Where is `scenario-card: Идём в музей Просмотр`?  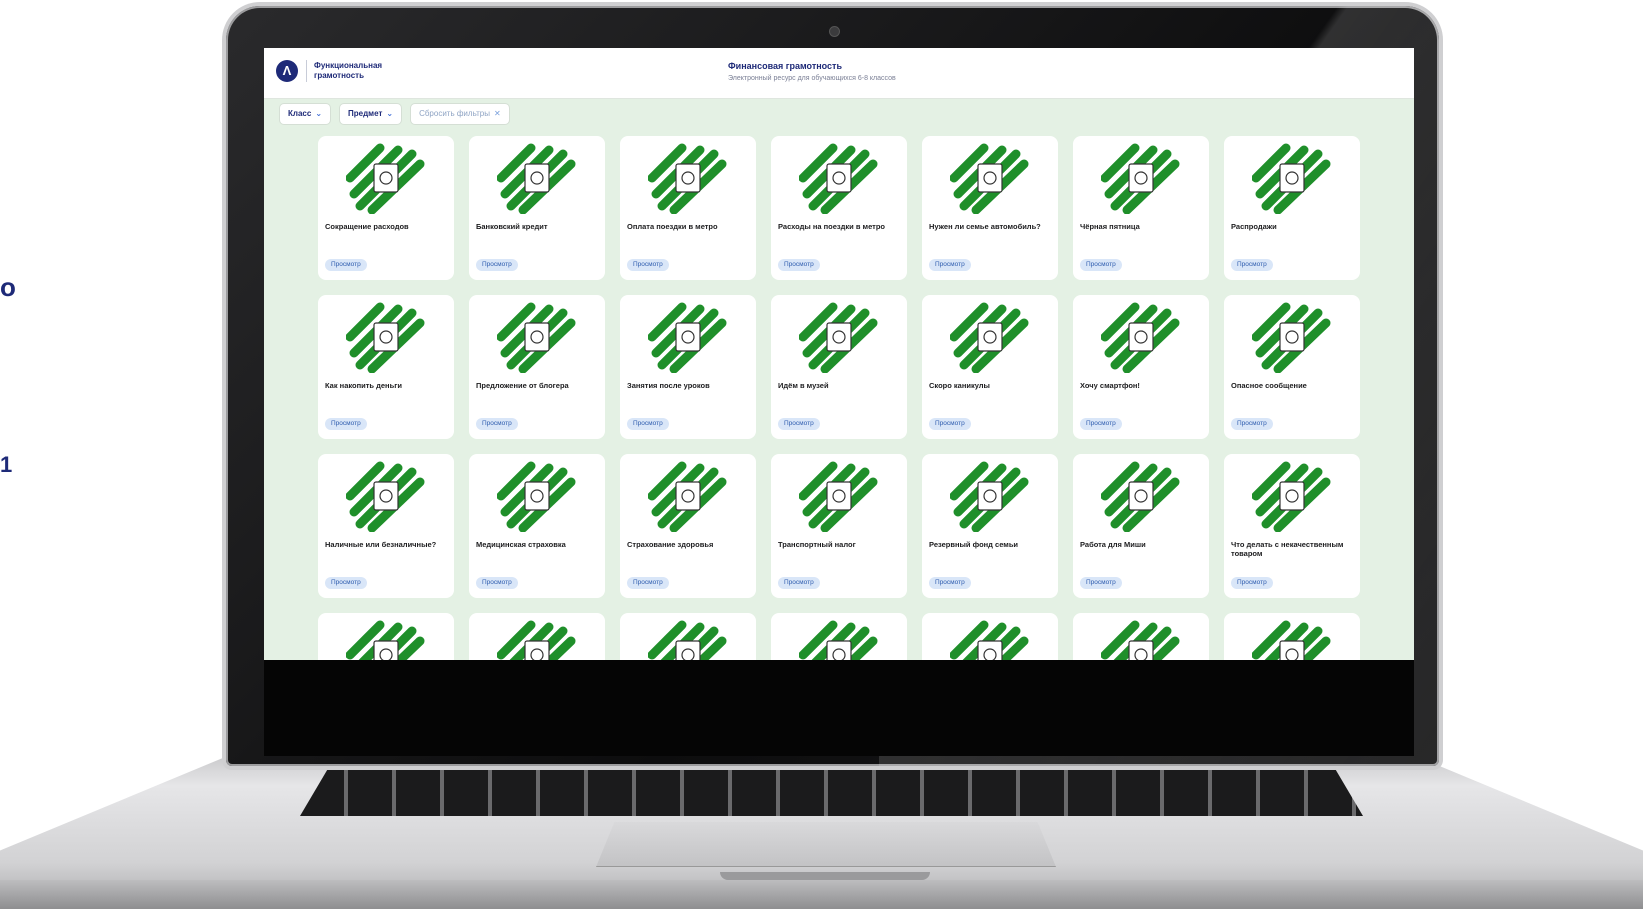 scenario-card: Идём в музей Просмотр is located at coordinates (839, 367).